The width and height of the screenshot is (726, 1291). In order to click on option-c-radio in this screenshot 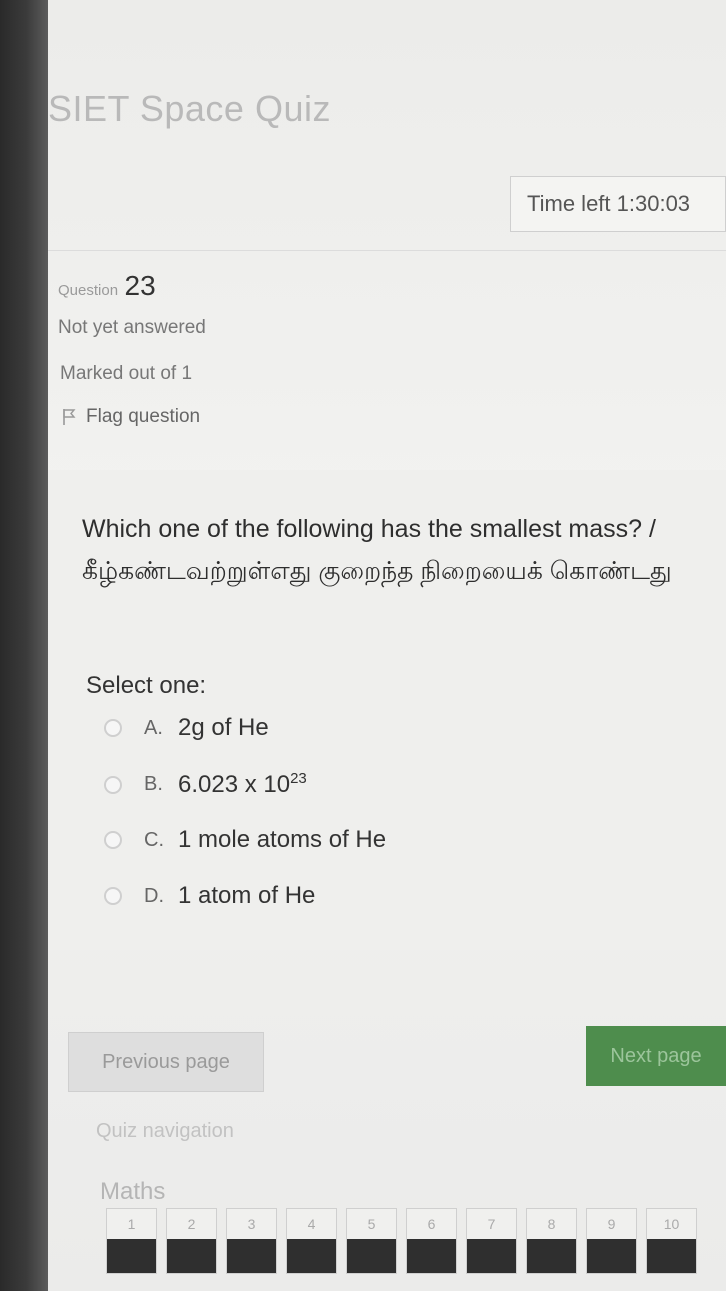, I will do `click(113, 840)`.